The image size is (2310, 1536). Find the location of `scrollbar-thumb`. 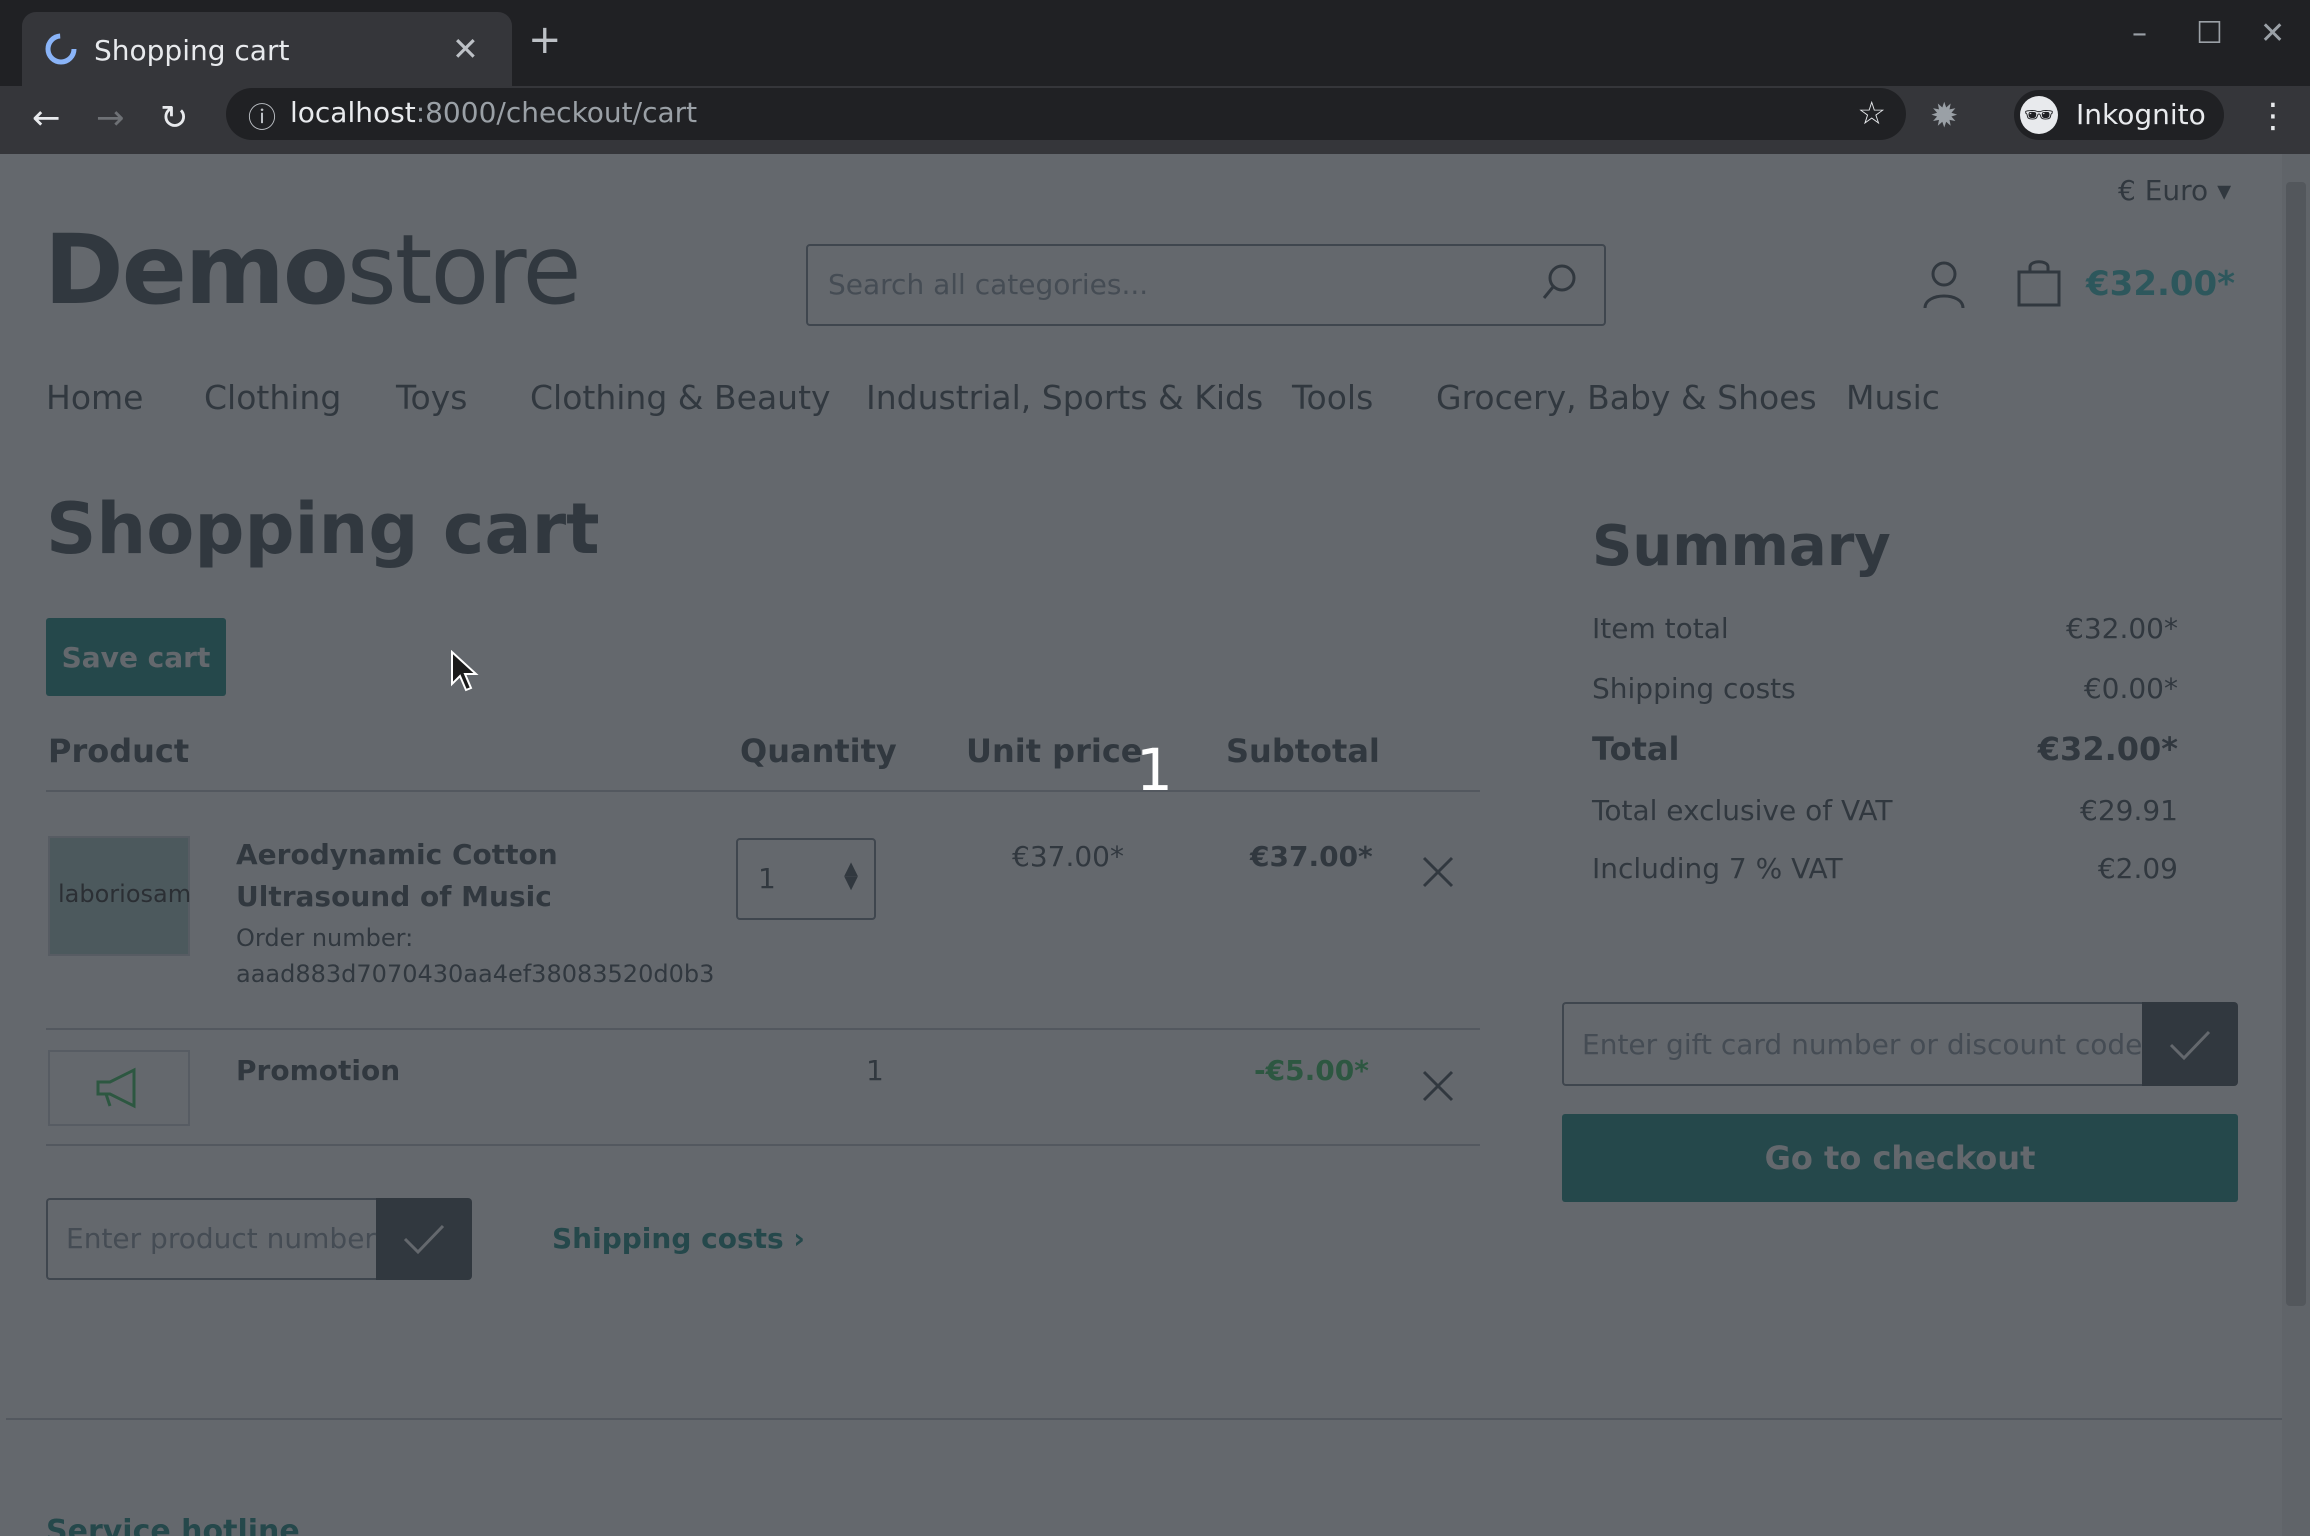

scrollbar-thumb is located at coordinates (2296, 744).